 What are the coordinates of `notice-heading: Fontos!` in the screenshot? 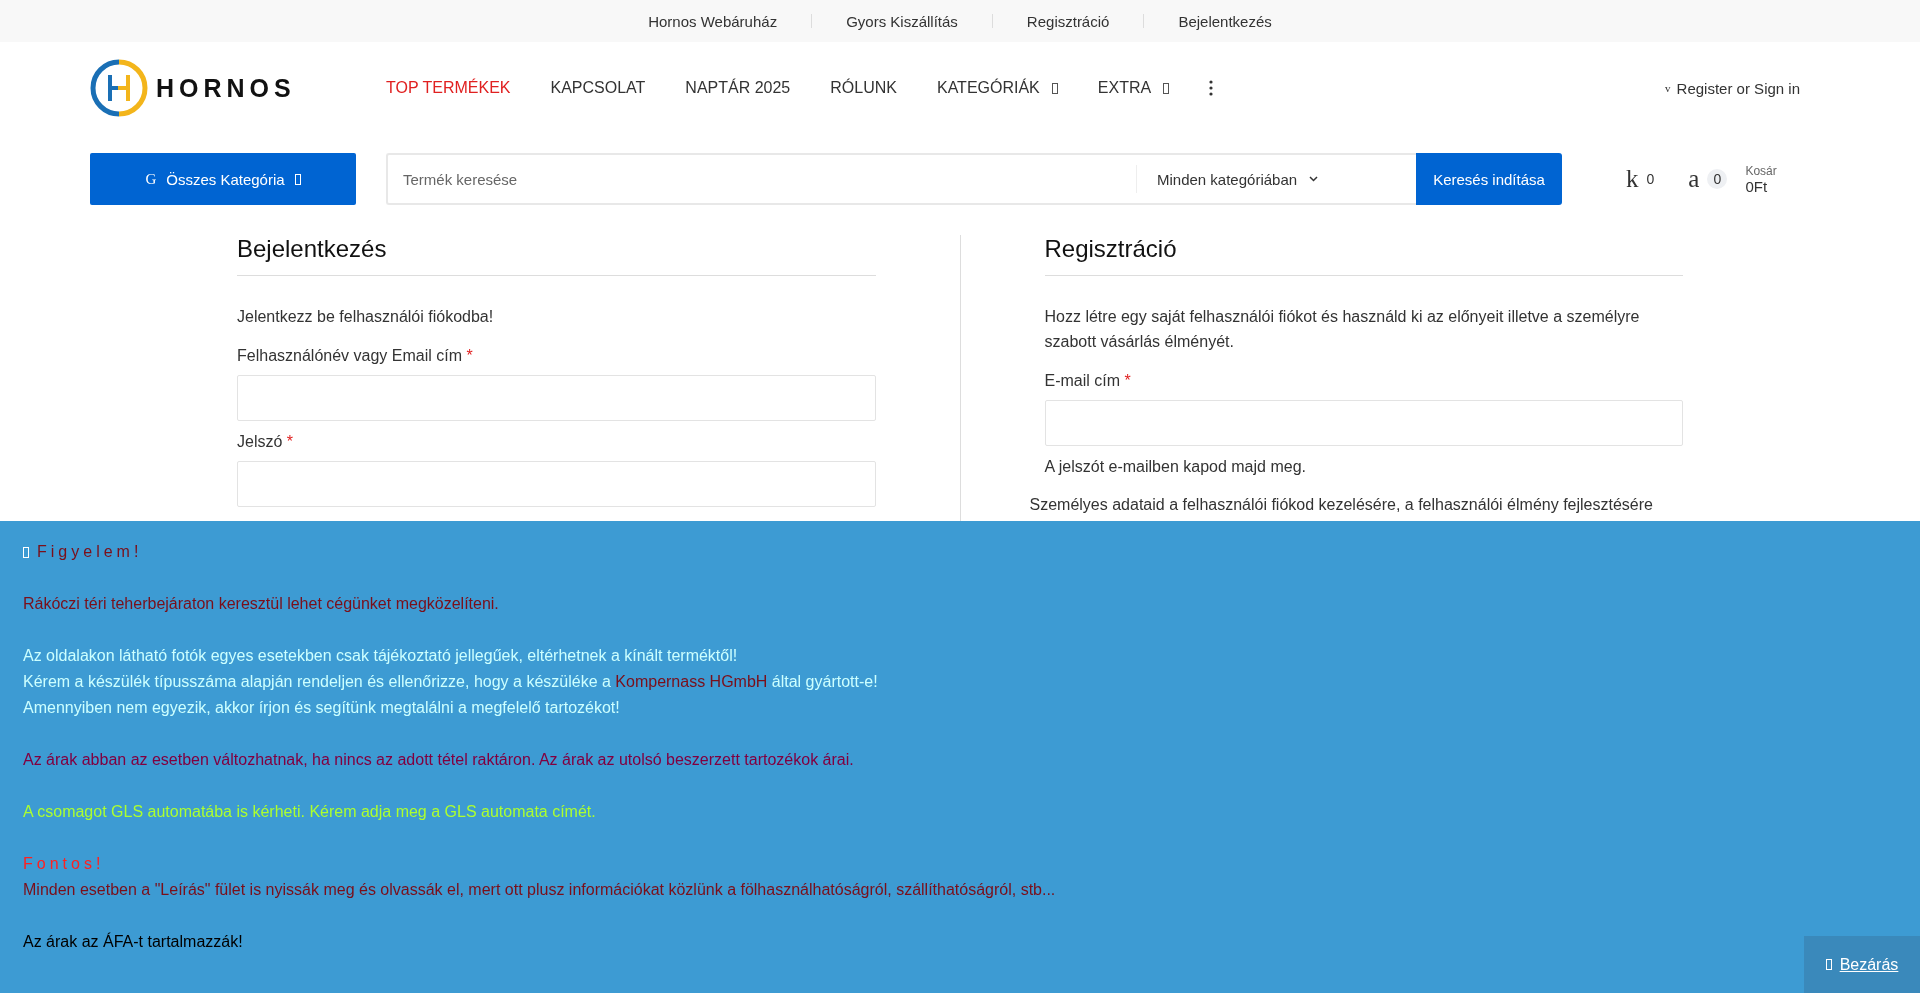 It's located at (64, 864).